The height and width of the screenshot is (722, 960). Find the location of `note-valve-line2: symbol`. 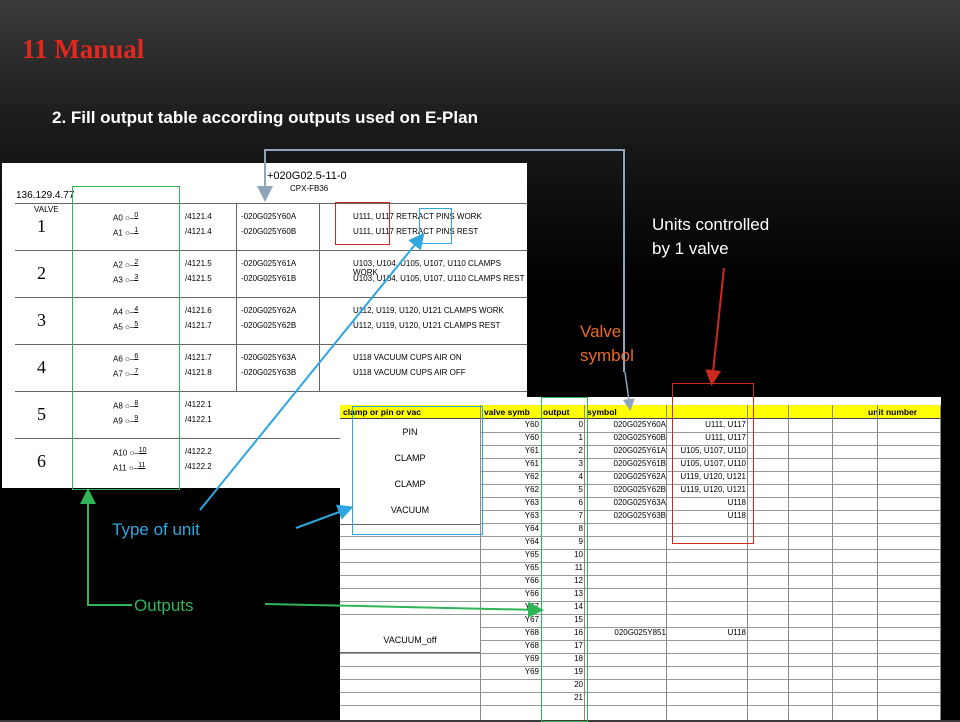

note-valve-line2: symbol is located at coordinates (607, 355).